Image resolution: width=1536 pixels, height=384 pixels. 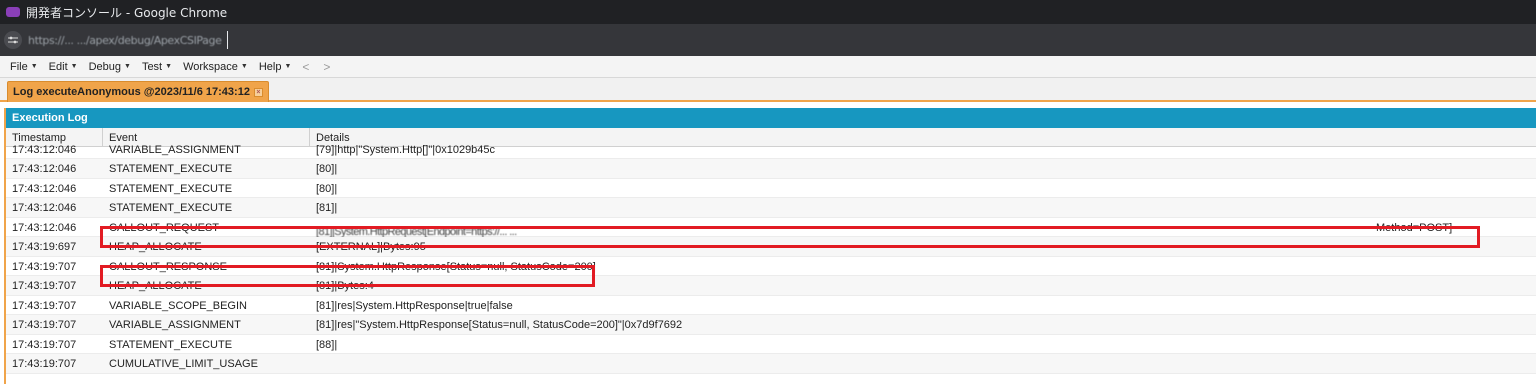 I want to click on cell-event: CALLOUT_REQUEST, so click(x=164, y=227).